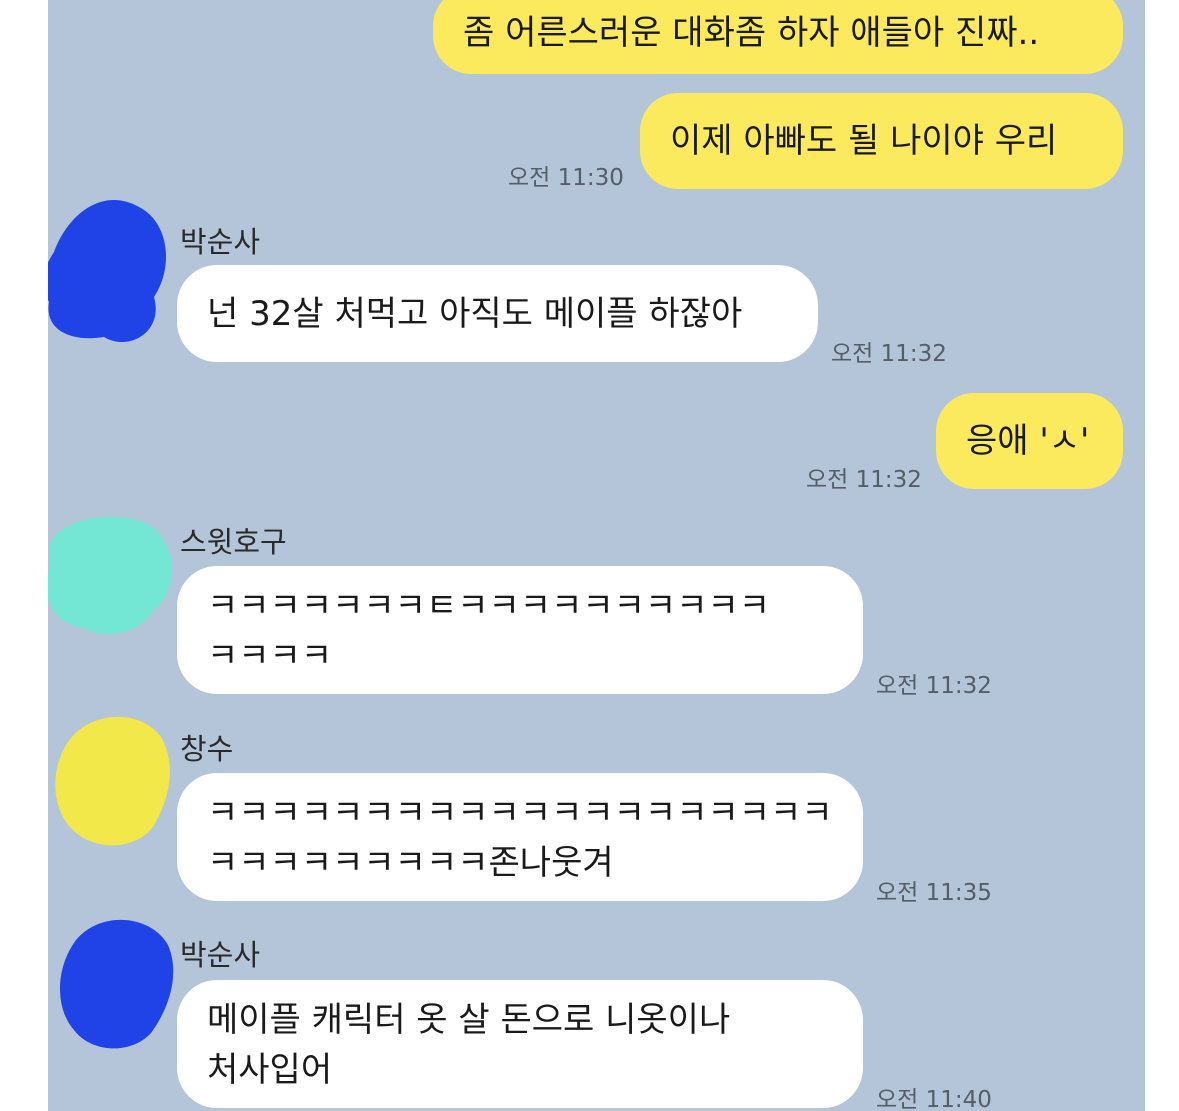  Describe the element at coordinates (520, 837) in the screenshot. I see `message-bubble-received: ㅋㅋㅋㅋㅋㅋㅋㅋㅋㅋㅋㅋㅋㅋㅋㅋㅋㅋㅋㅋ ㅋㅋㅋㅋㅋㅋㅋㅋㅋ존나웃겨` at that location.